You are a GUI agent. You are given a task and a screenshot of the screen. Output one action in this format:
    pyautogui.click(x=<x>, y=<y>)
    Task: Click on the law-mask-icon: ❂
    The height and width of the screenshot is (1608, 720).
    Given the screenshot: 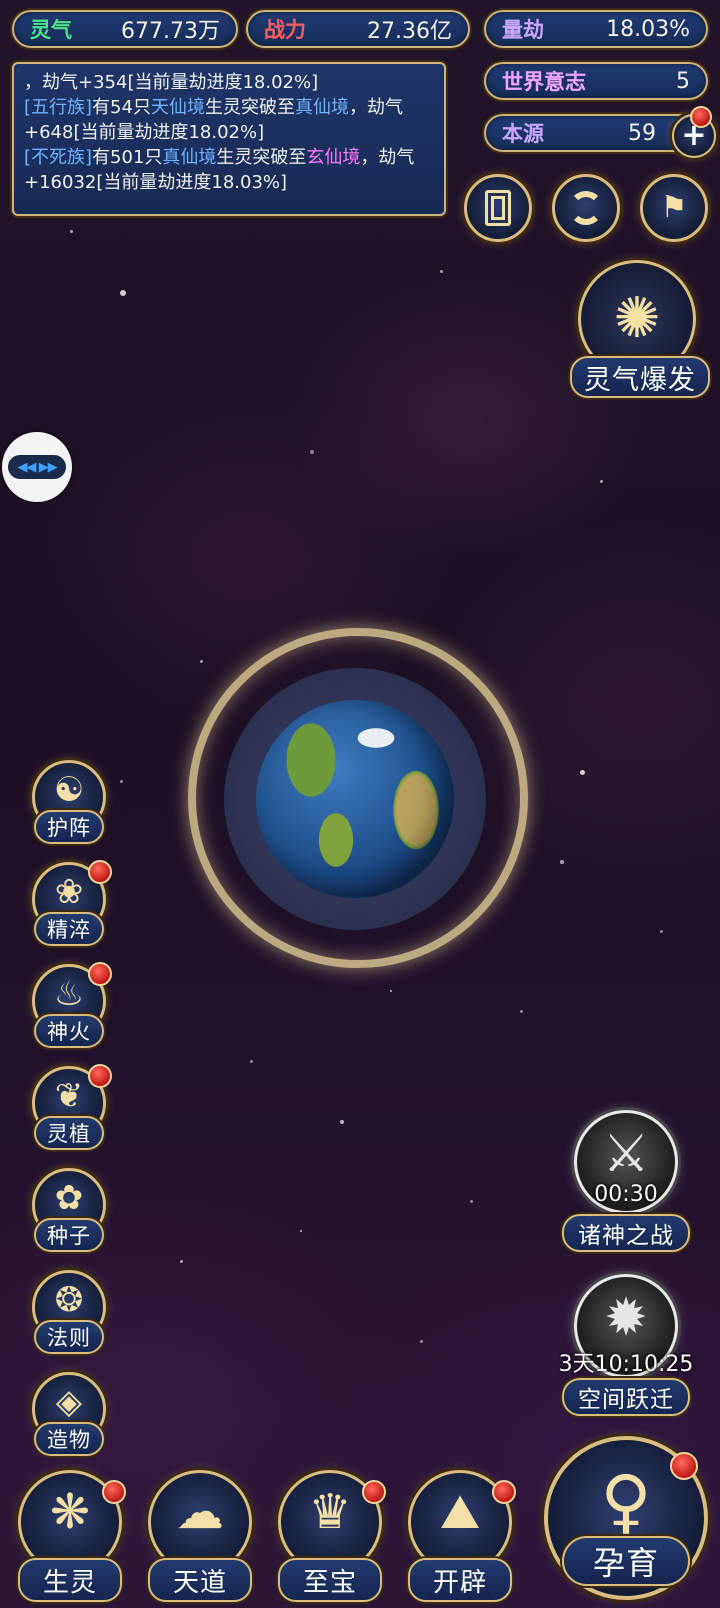 What is the action you would take?
    pyautogui.click(x=69, y=1300)
    